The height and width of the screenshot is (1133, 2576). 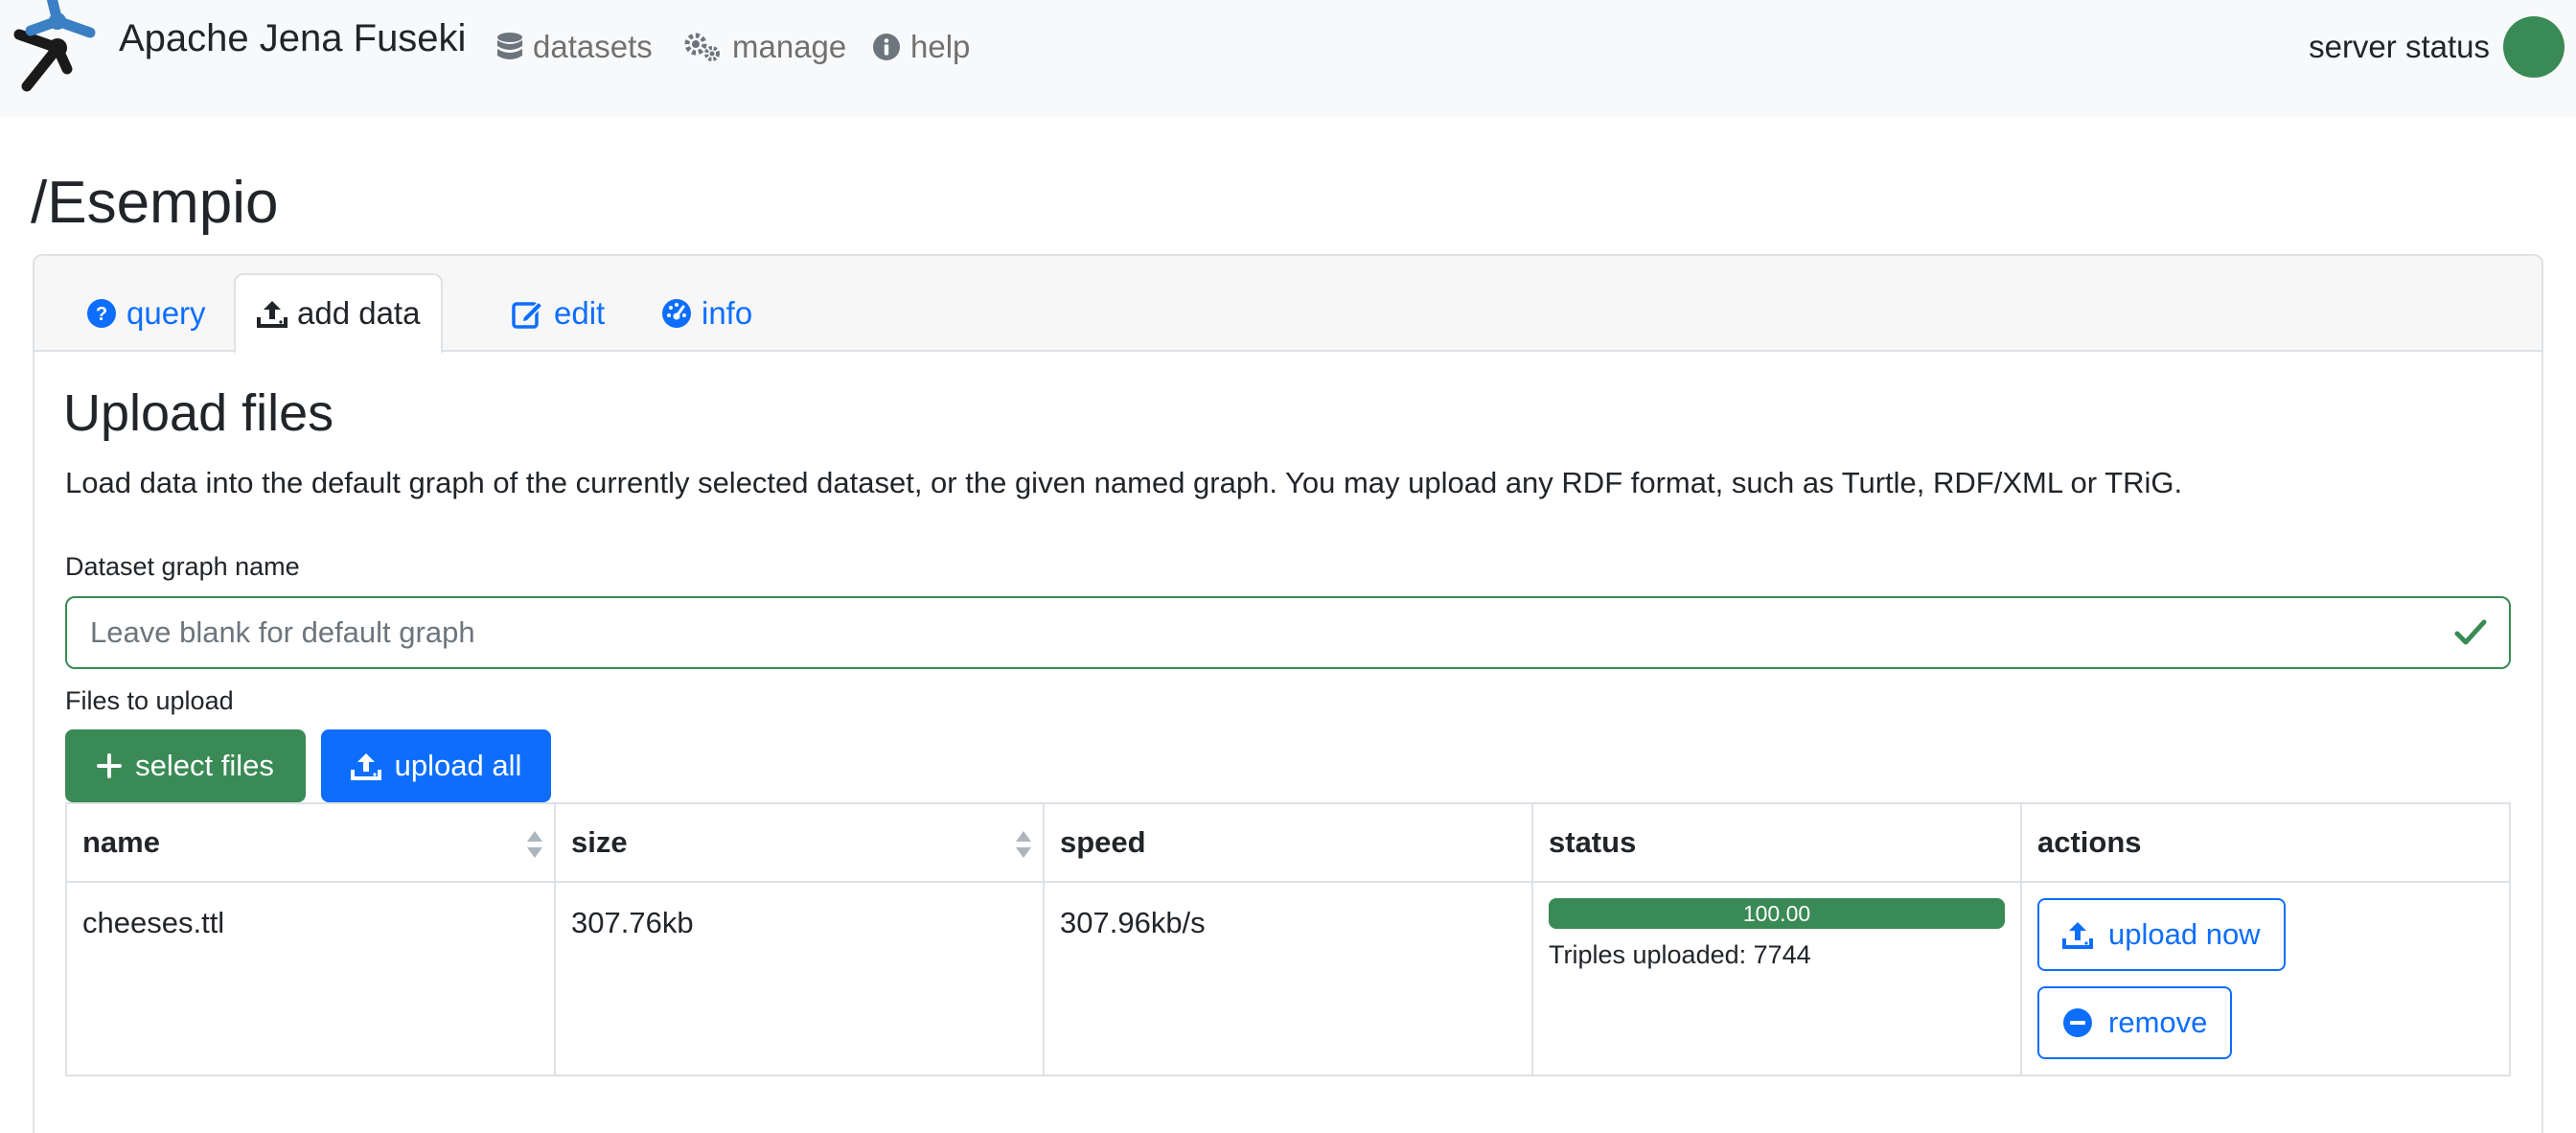 I want to click on edit-icon, so click(x=528, y=314).